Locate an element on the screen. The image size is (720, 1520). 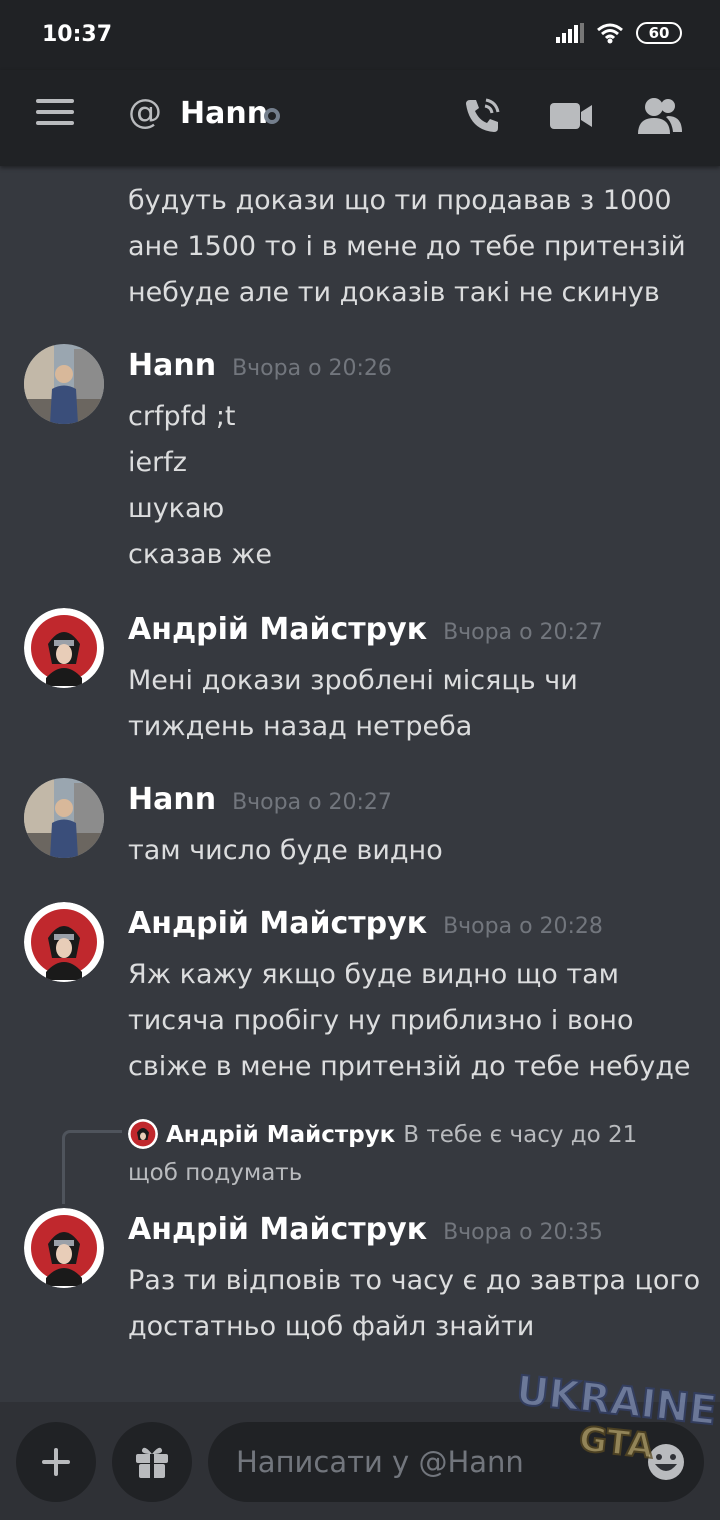
watermark-line2: GTA is located at coordinates (616, 1443).